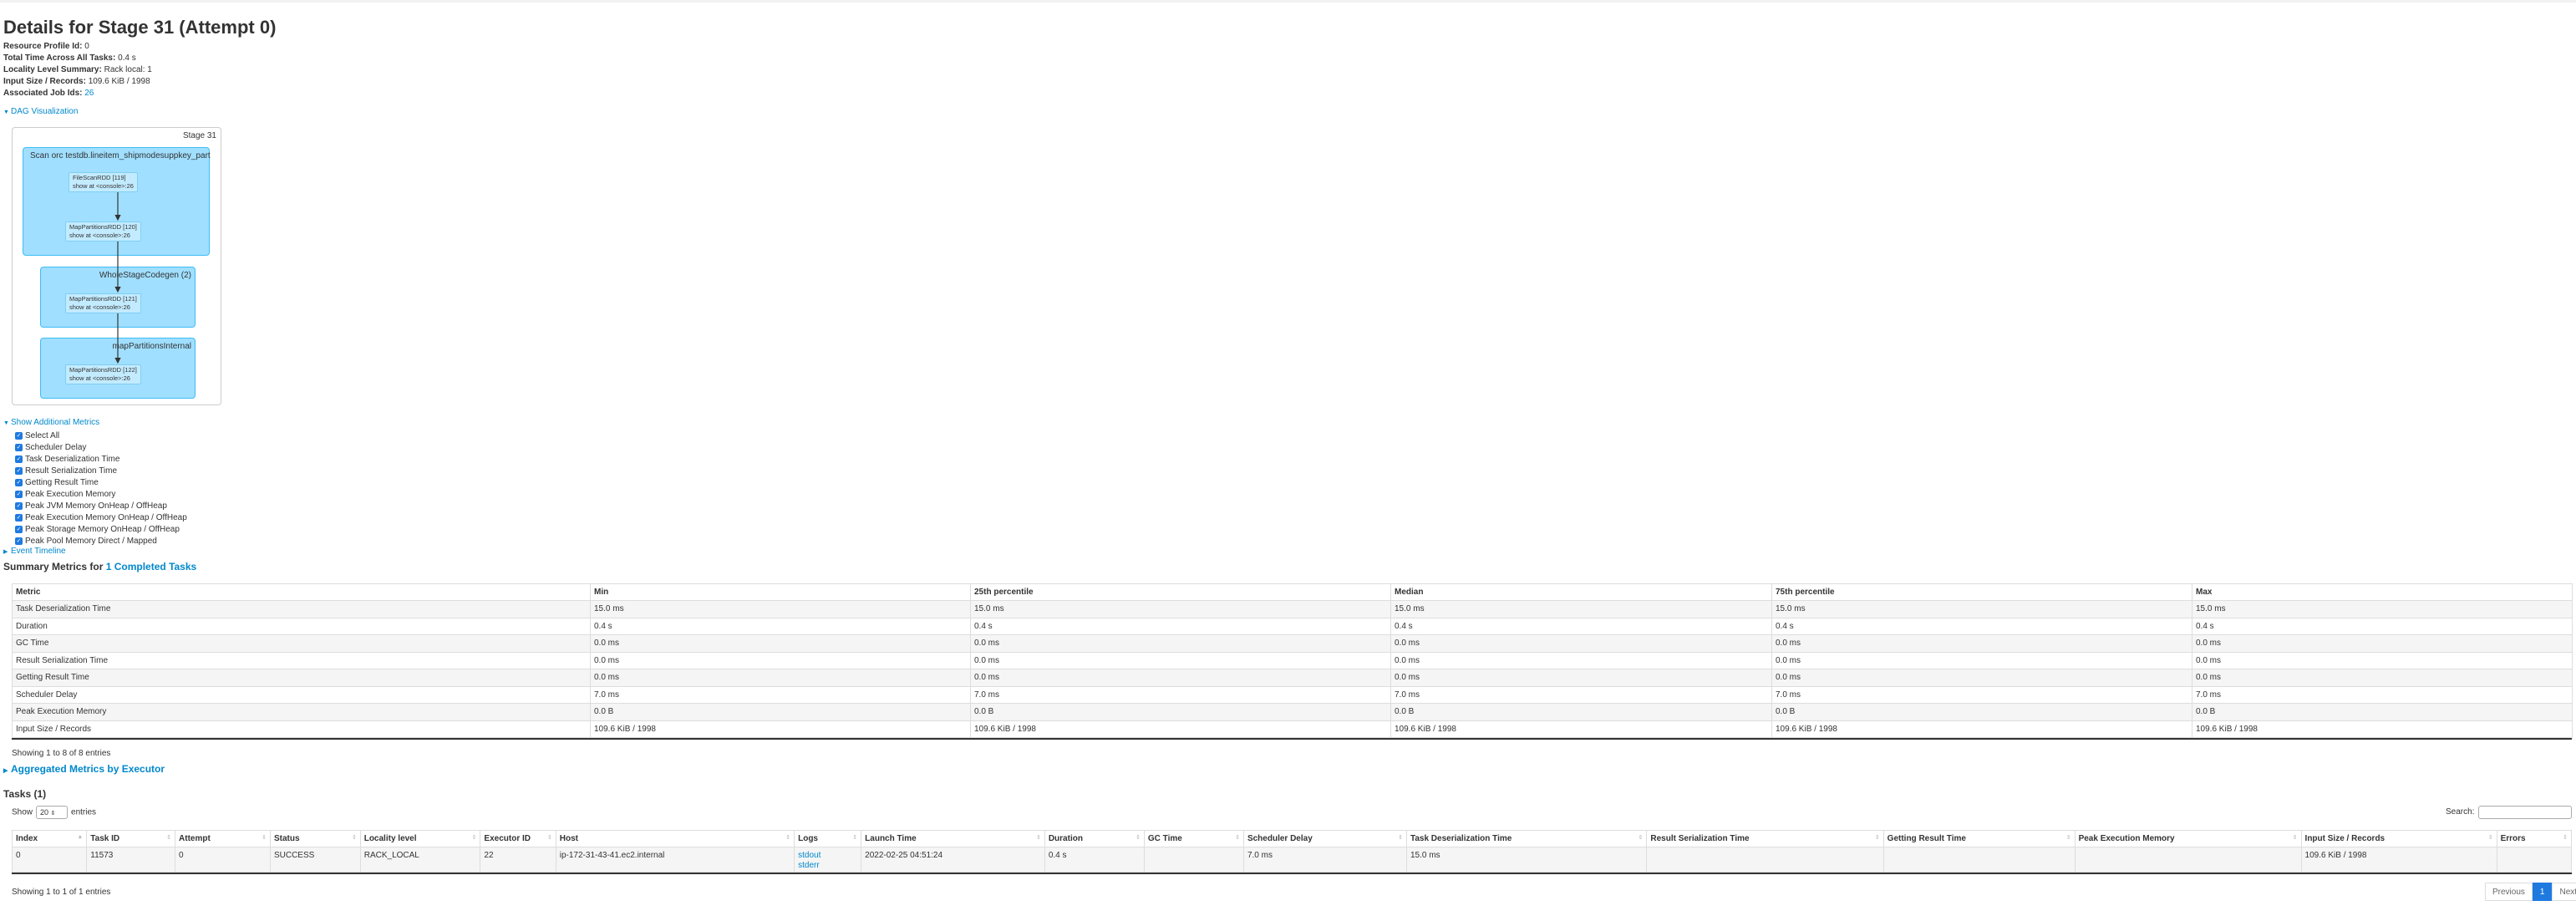 The height and width of the screenshot is (916, 2576). Describe the element at coordinates (809, 865) in the screenshot. I see `stderr-link: stderr` at that location.